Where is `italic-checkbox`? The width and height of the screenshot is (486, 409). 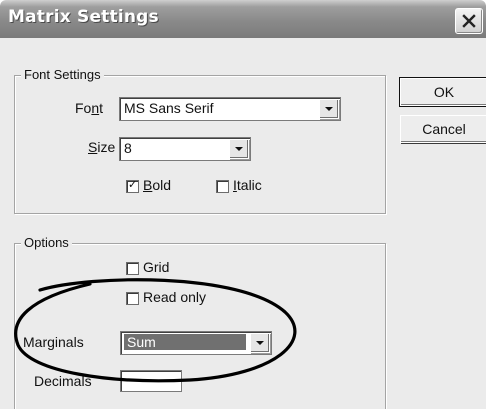
italic-checkbox is located at coordinates (222, 186).